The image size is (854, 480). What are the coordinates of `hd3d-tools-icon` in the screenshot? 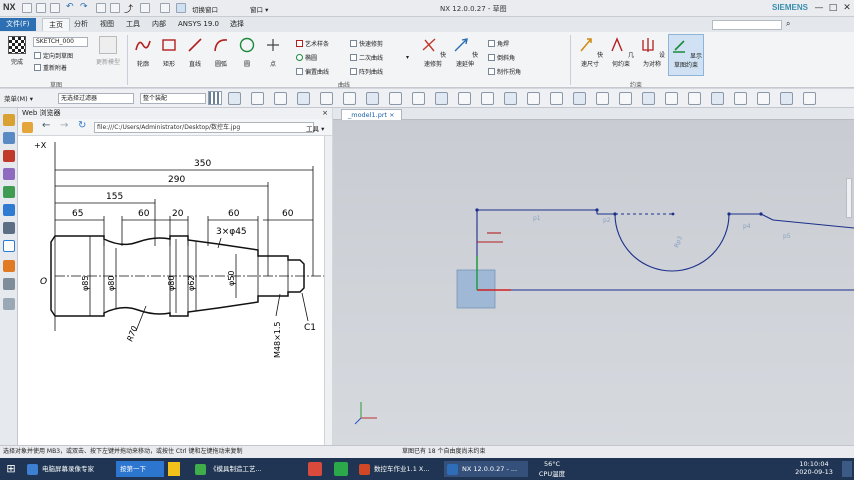 It's located at (9, 192).